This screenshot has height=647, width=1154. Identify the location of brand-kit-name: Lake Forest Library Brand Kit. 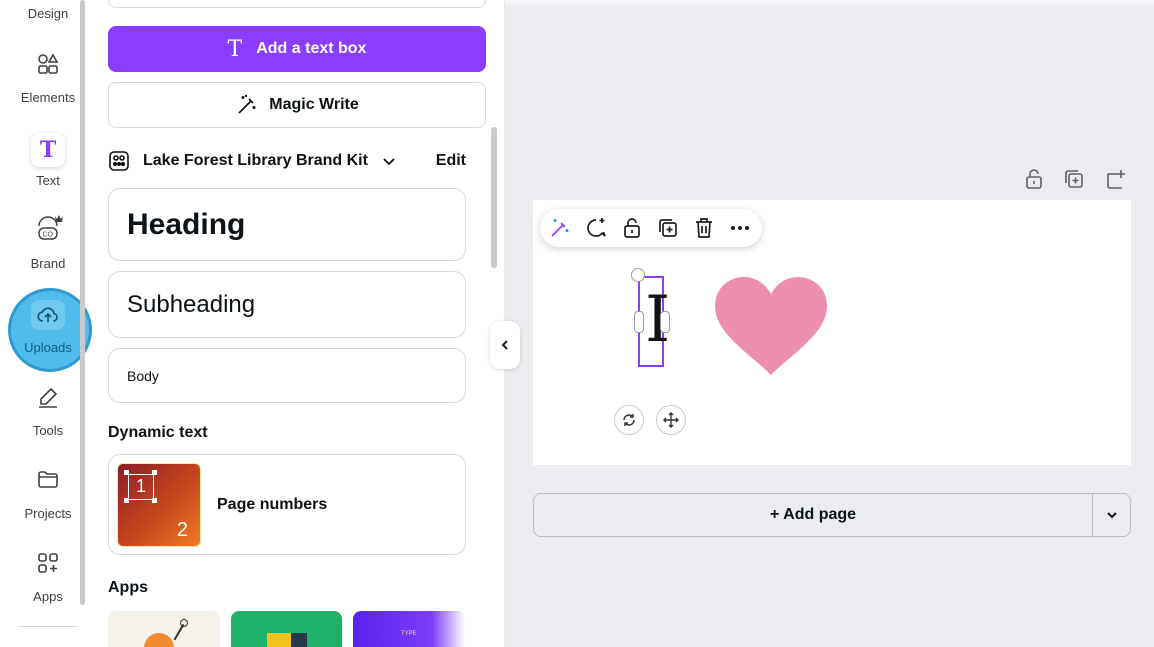
(255, 161).